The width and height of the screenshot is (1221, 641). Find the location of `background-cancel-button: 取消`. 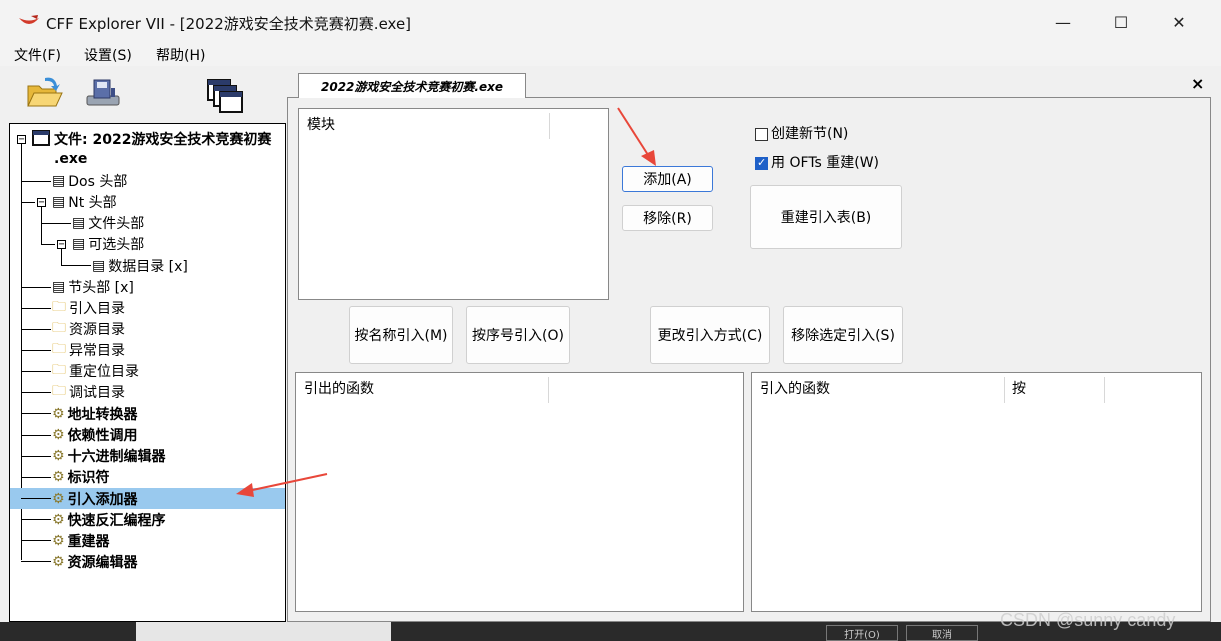

background-cancel-button: 取消 is located at coordinates (942, 633).